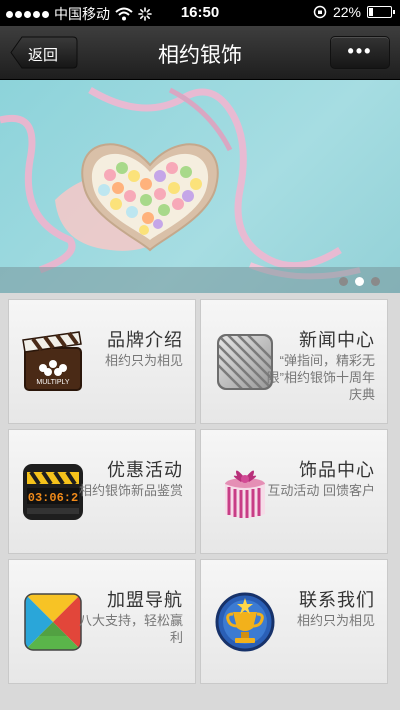 This screenshot has width=400, height=710. I want to click on battery-percent: 22%, so click(346, 12).